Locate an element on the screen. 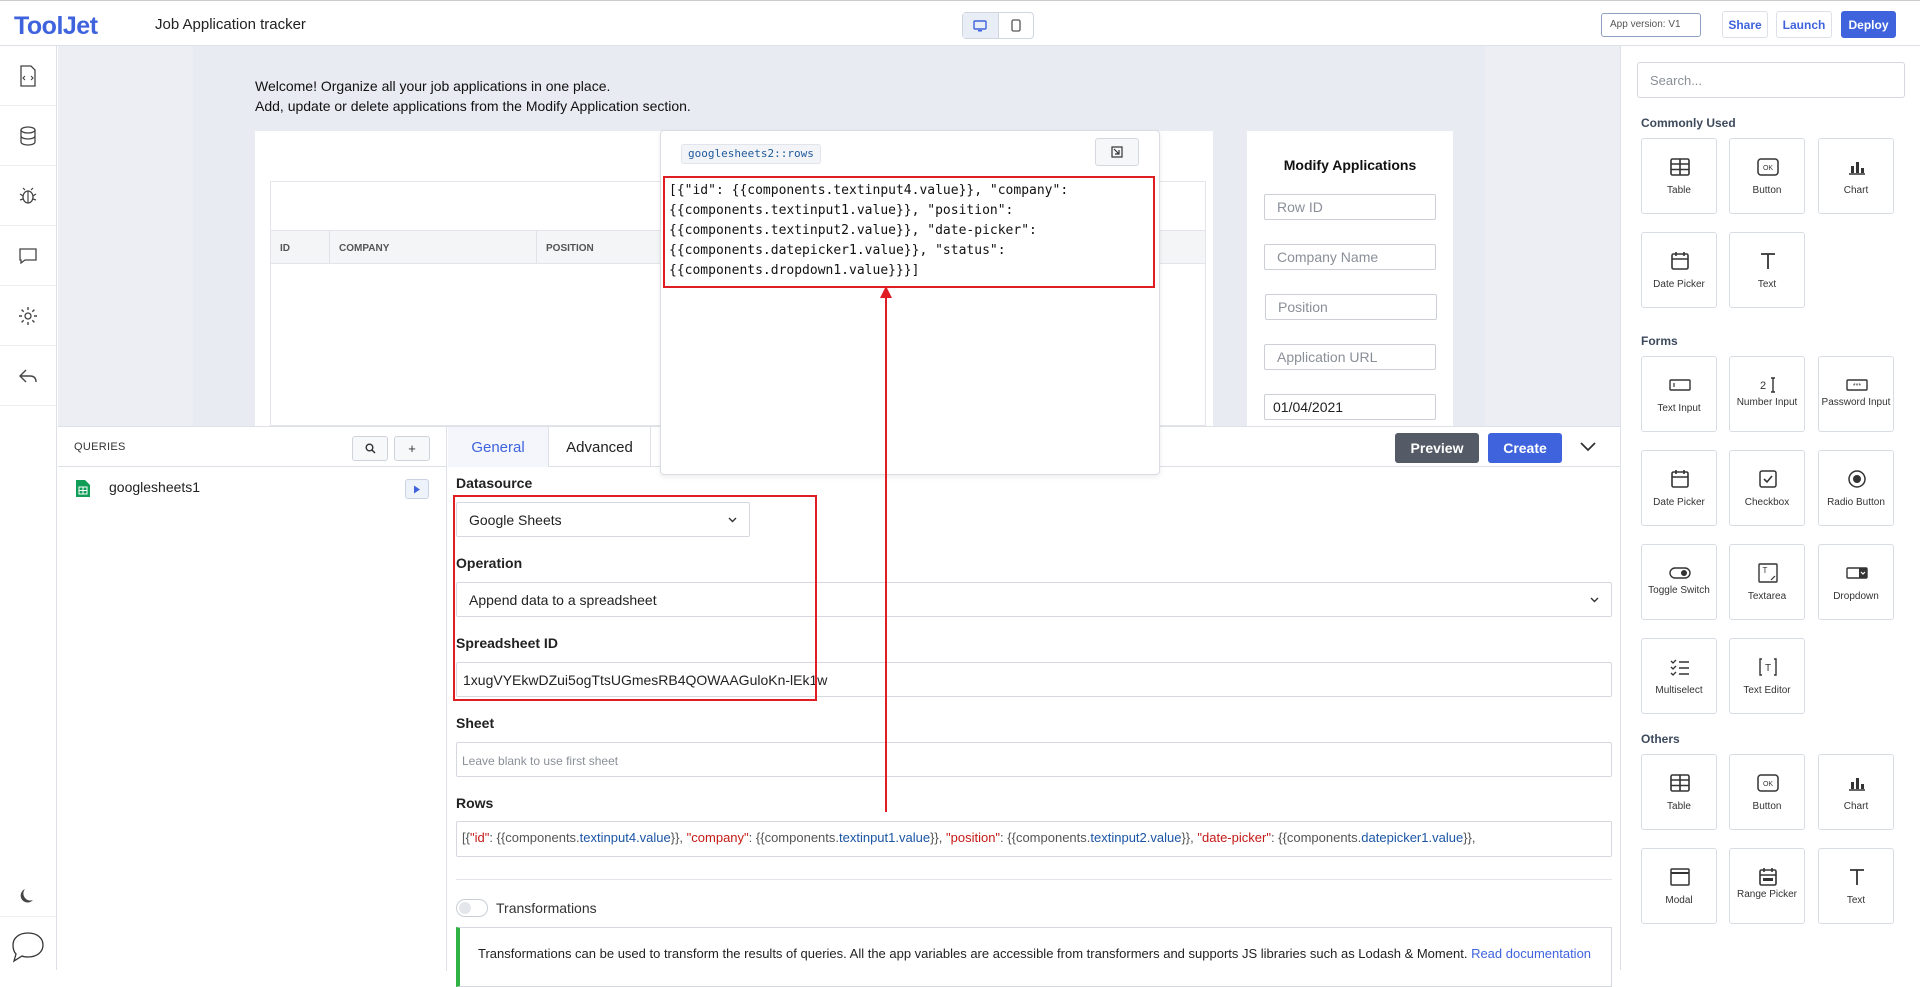 This screenshot has width=1920, height=987. column-header-company: COMPANY is located at coordinates (364, 248).